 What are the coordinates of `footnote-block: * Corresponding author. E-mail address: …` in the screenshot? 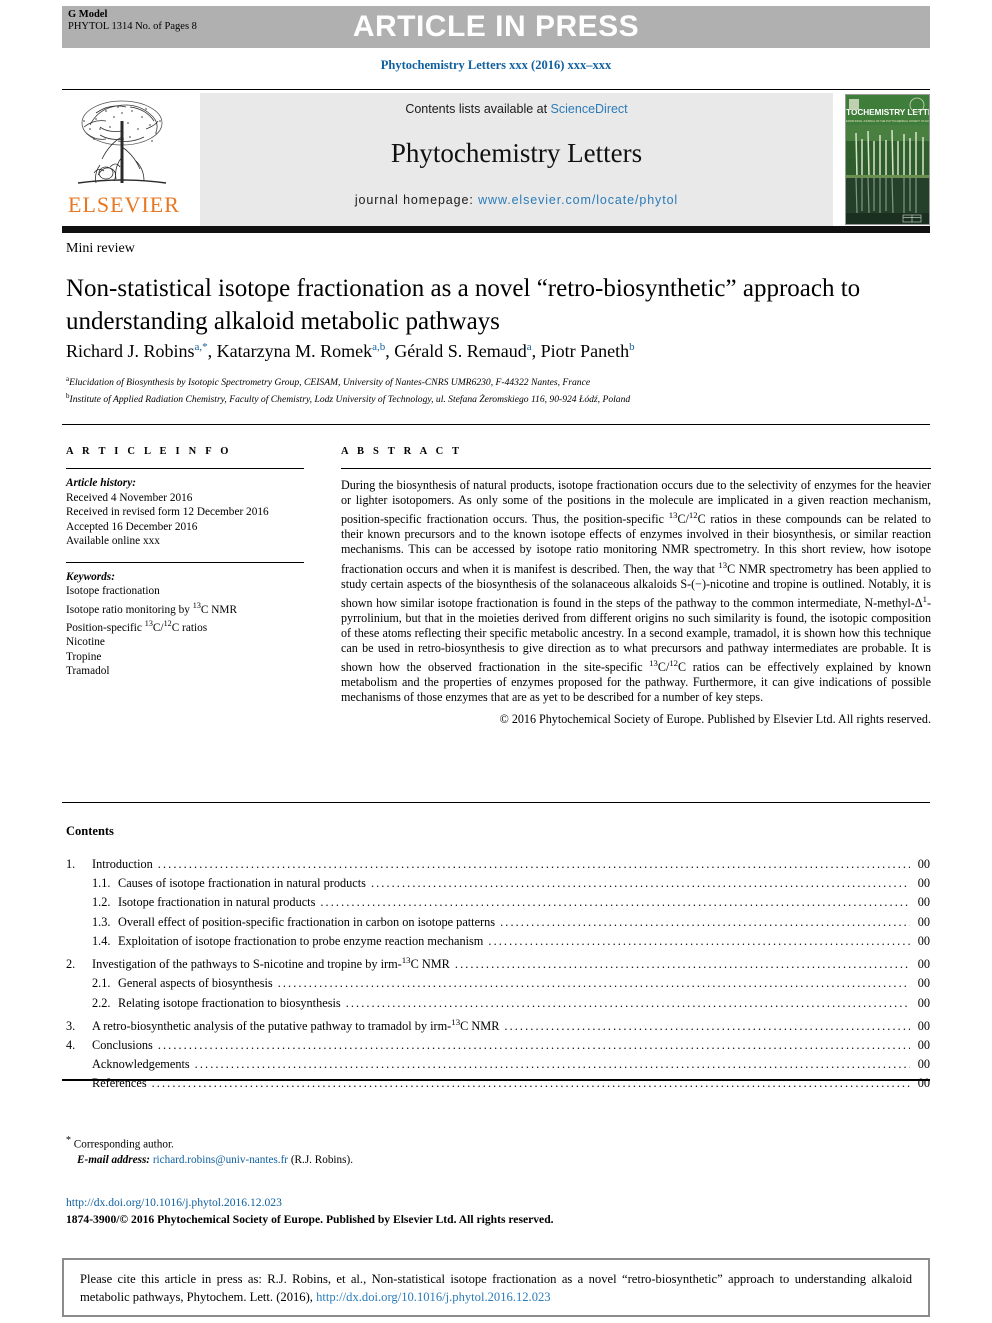 It's located at (346, 1150).